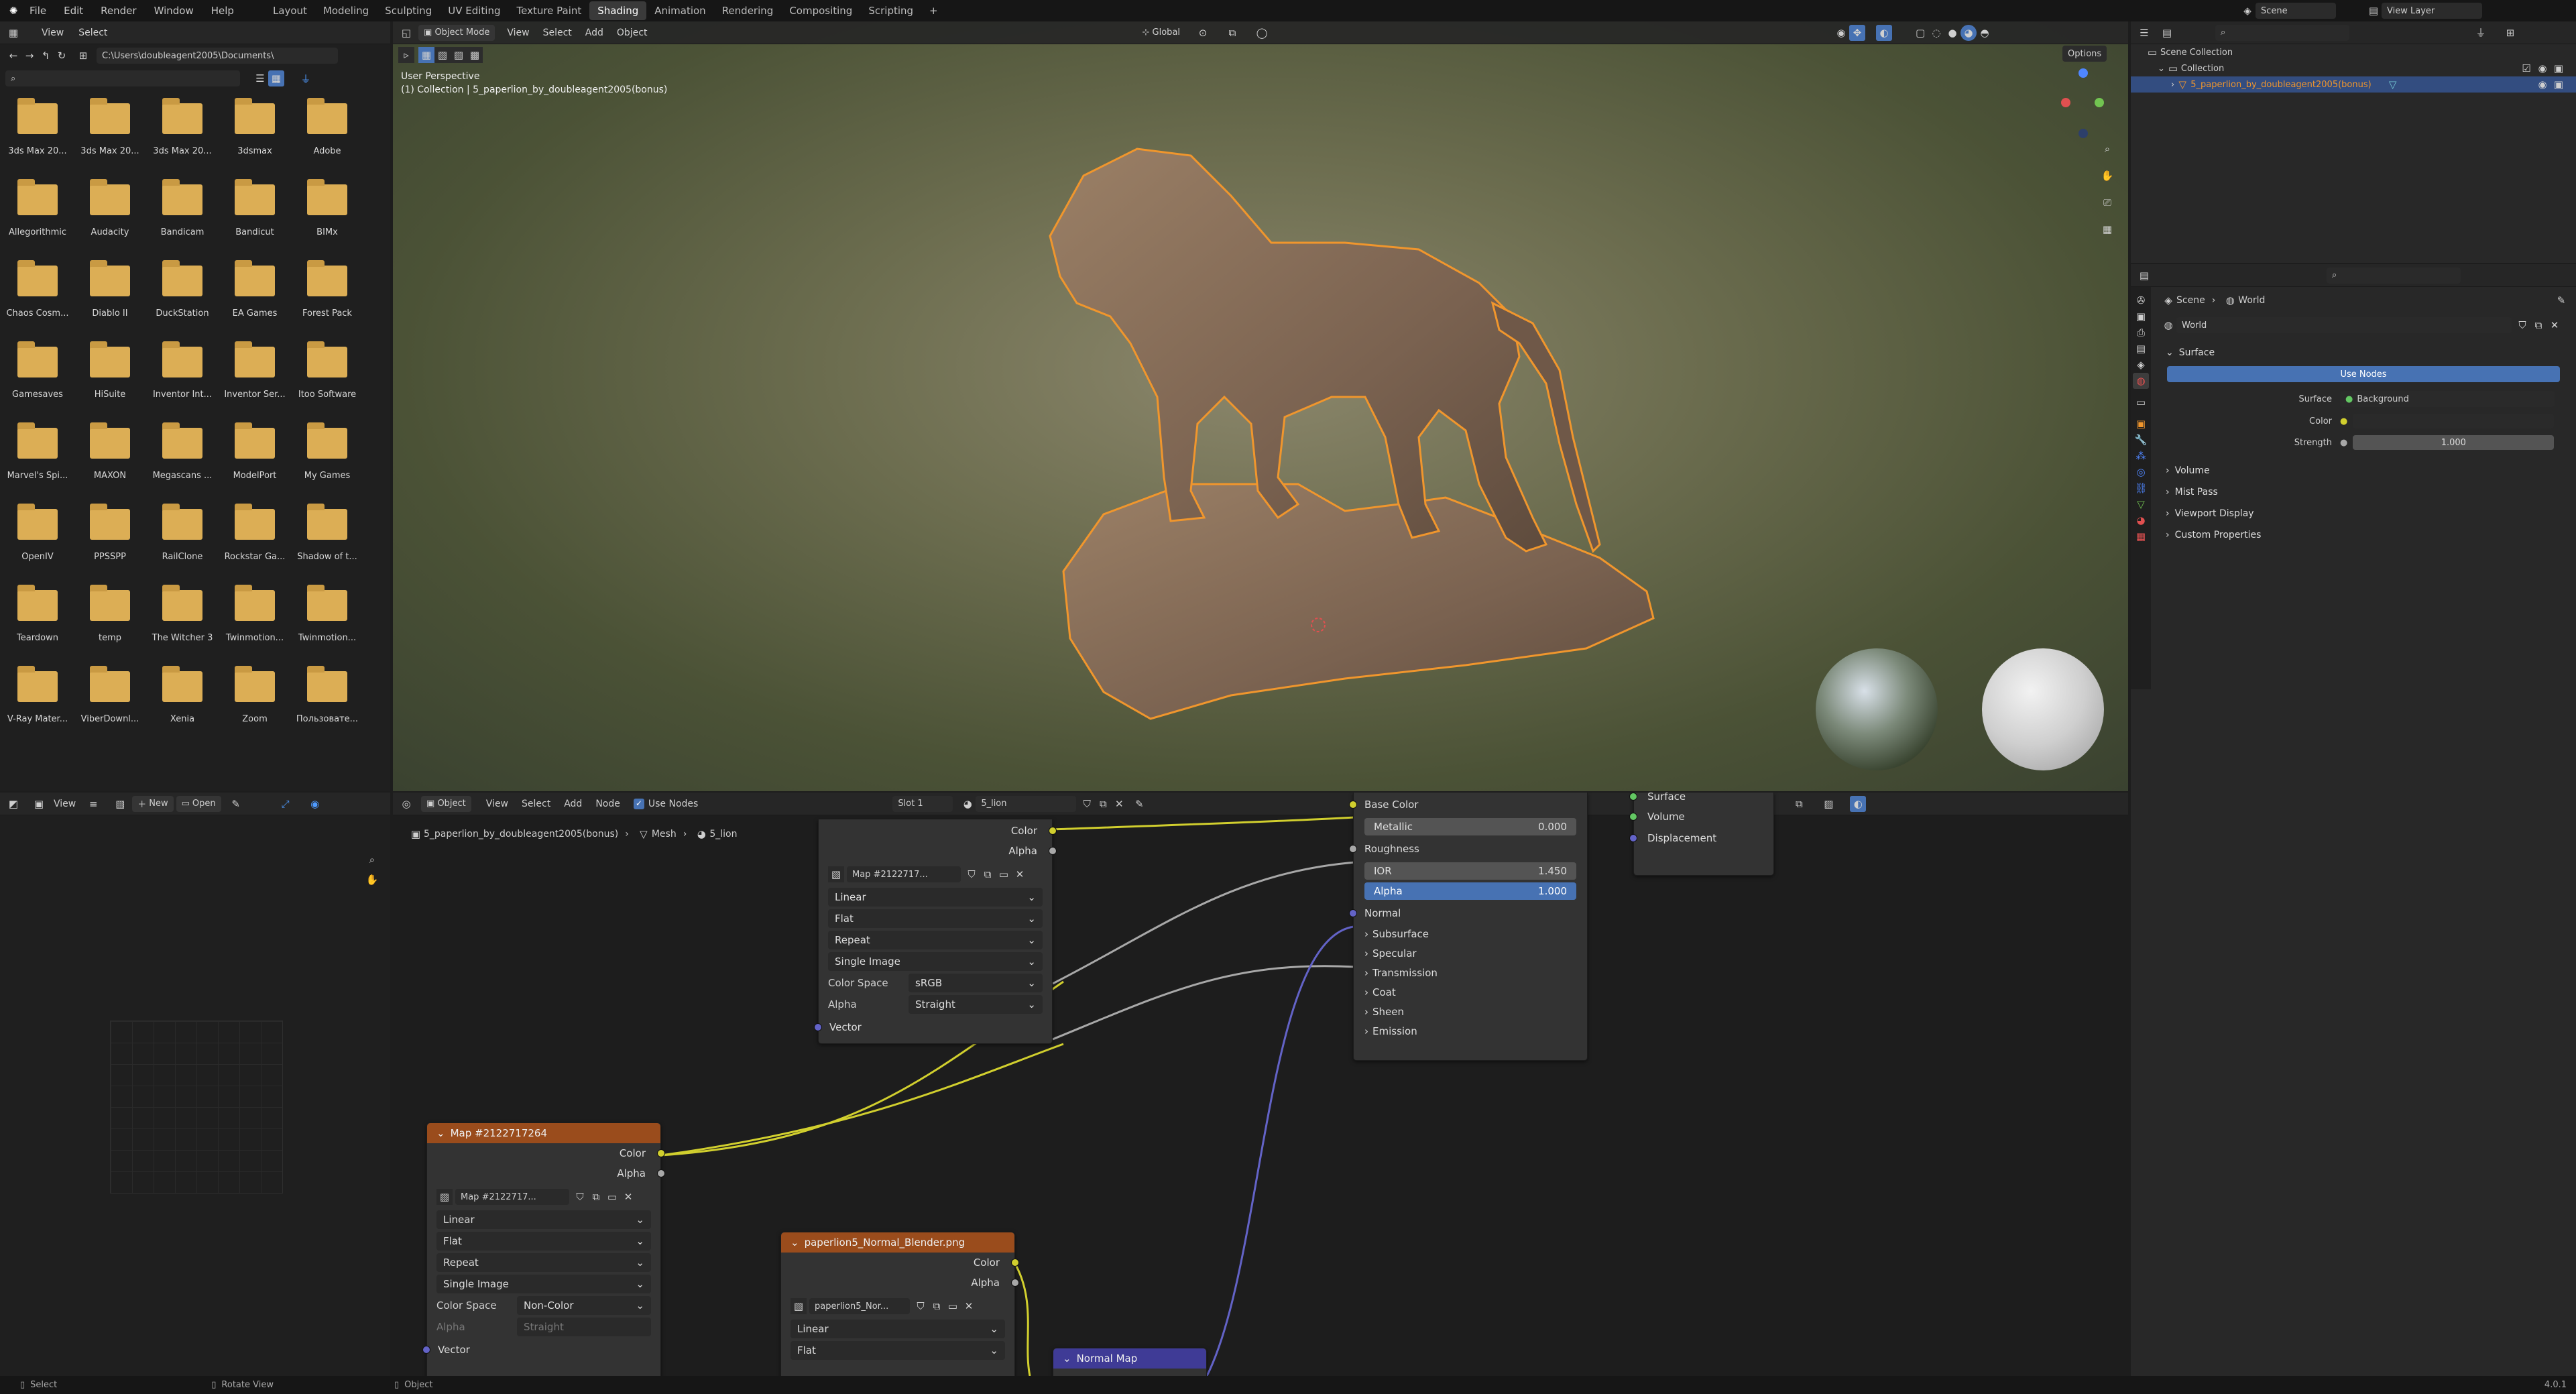 The width and height of the screenshot is (2576, 1394). I want to click on use-nodes-button: Use Nodes, so click(2363, 374).